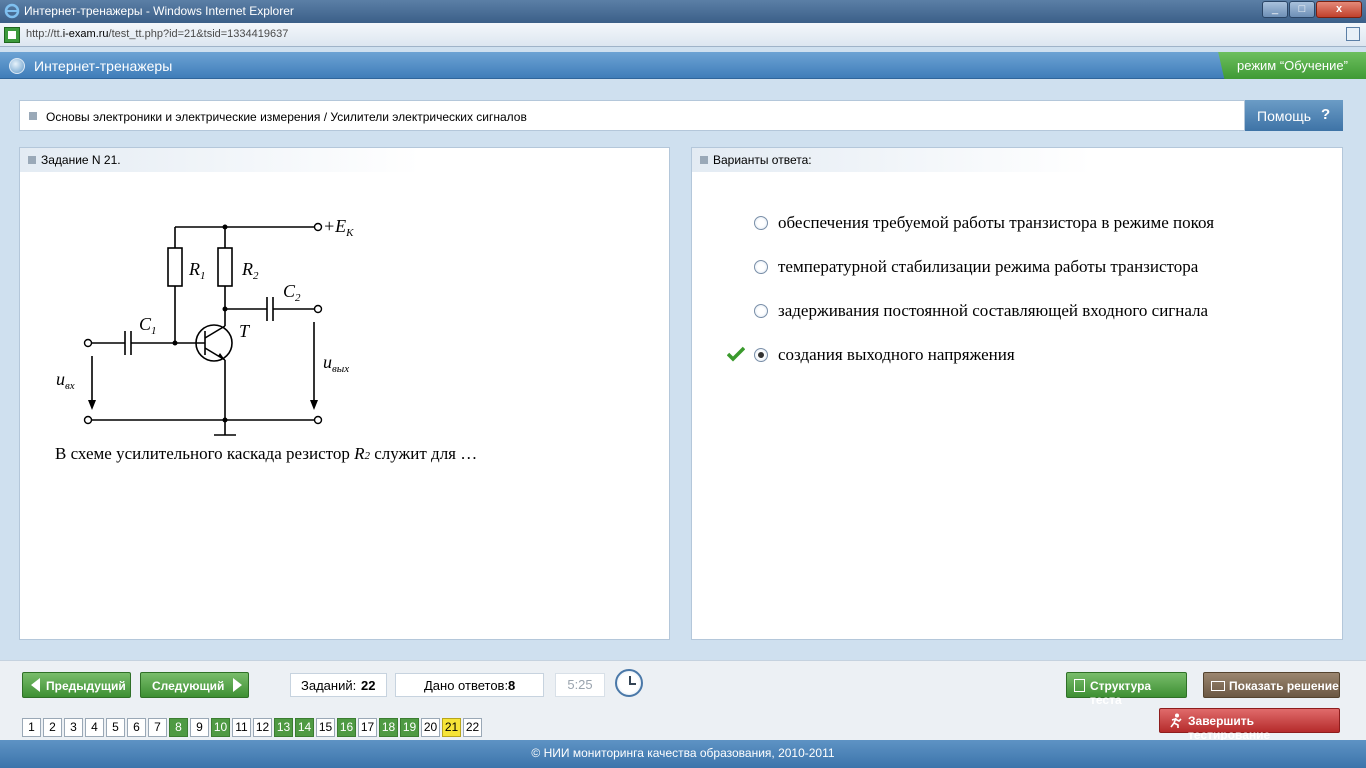  What do you see at coordinates (197, 270) in the screenshot?
I see `svg-text: R1` at bounding box center [197, 270].